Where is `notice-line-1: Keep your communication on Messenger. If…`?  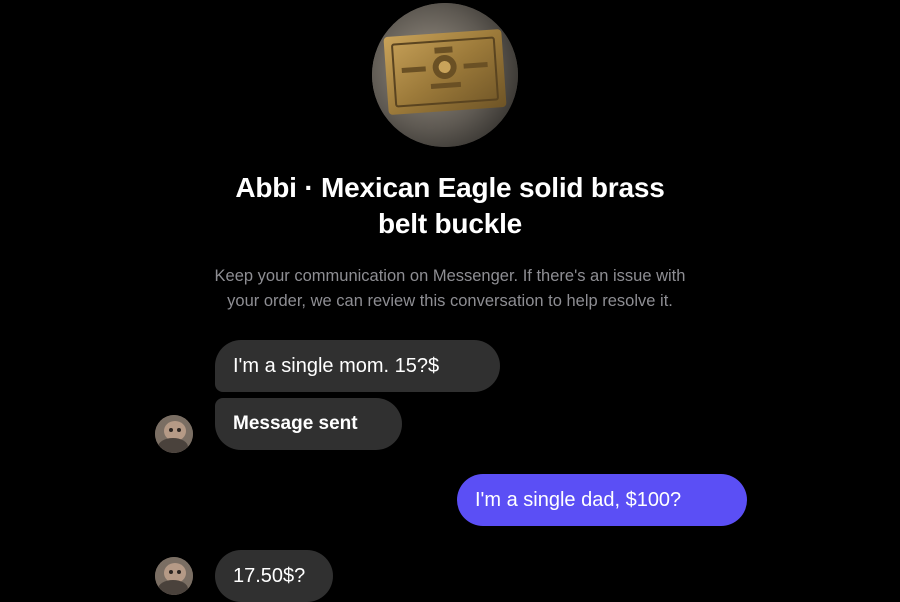
notice-line-1: Keep your communication on Messenger. If… is located at coordinates (450, 276).